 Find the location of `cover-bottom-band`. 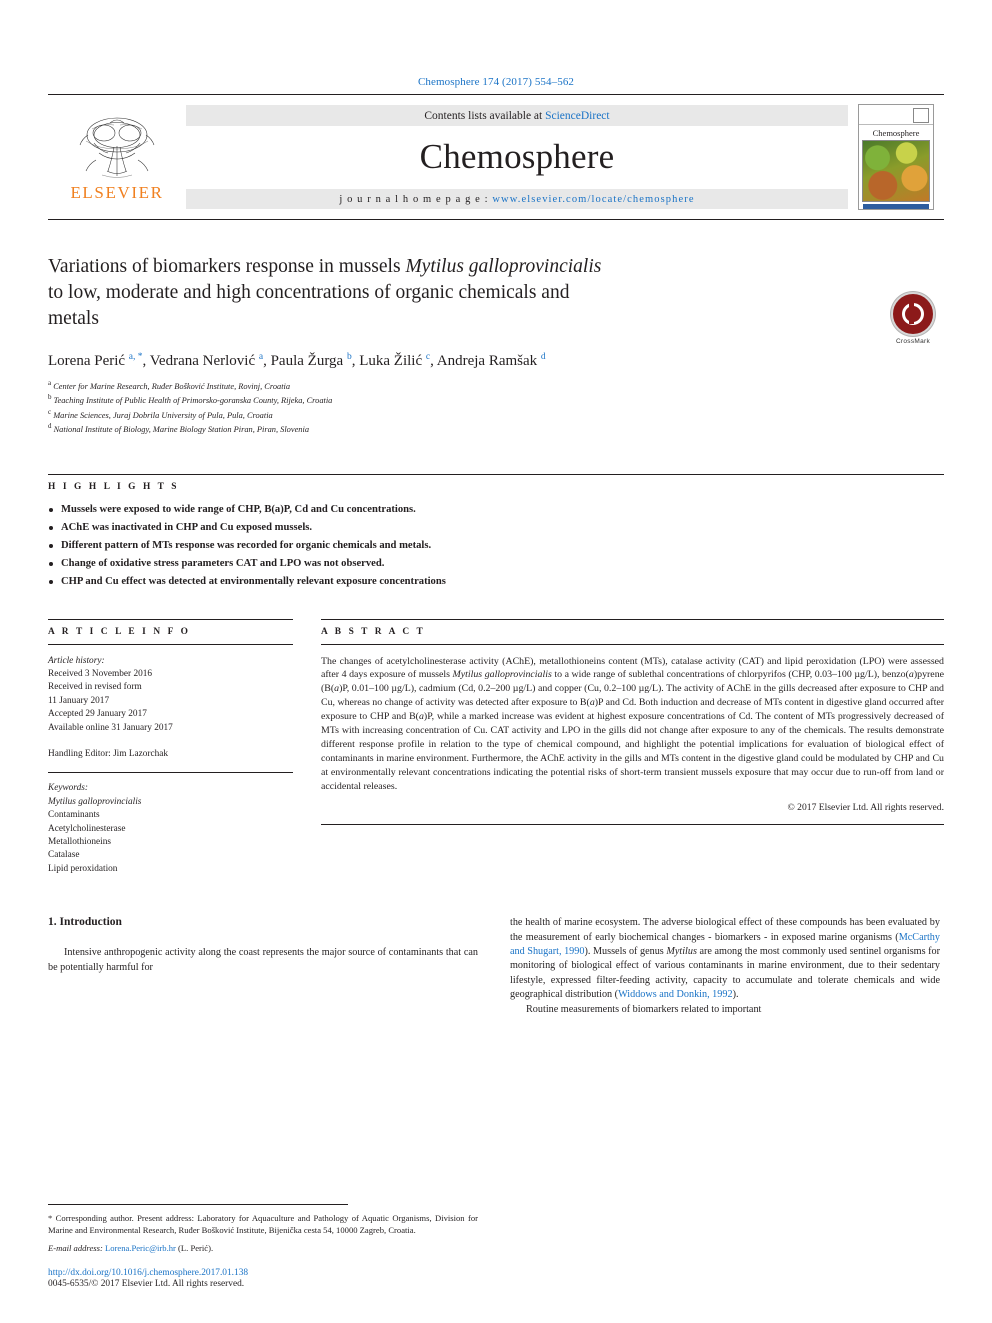

cover-bottom-band is located at coordinates (896, 206).